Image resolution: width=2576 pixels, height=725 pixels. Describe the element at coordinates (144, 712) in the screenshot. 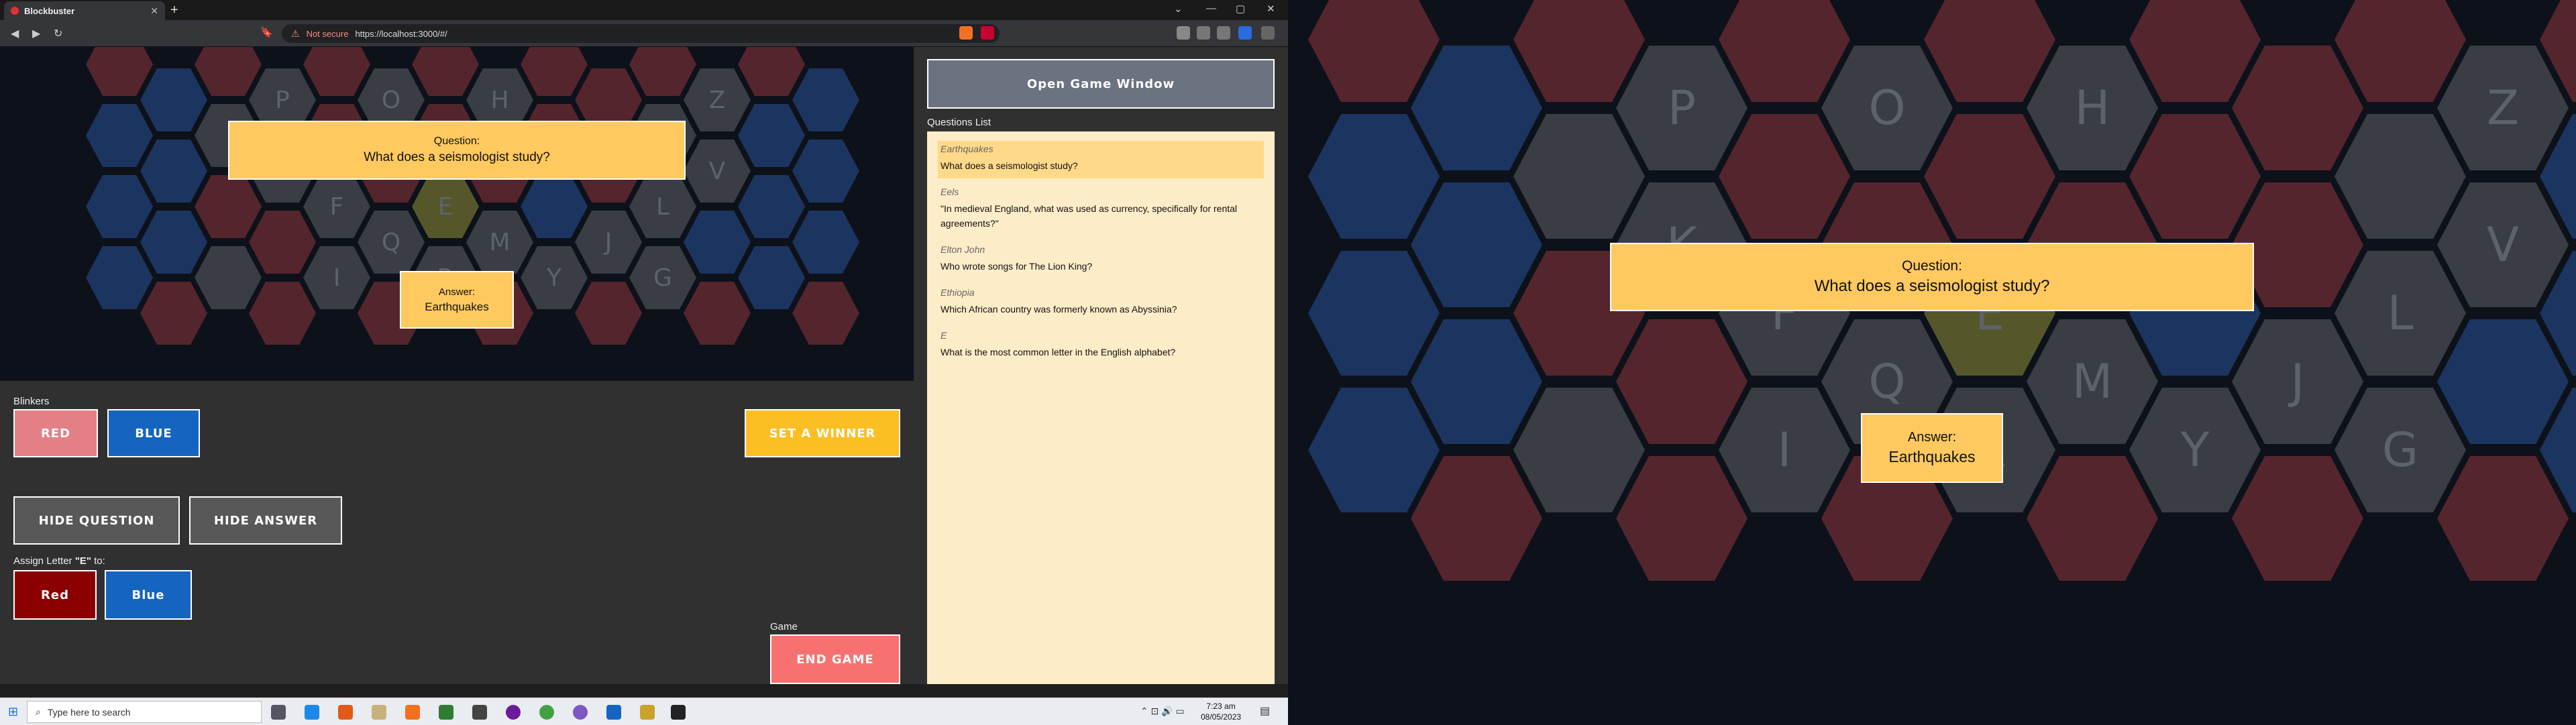

I see `taskbar-search: ⌕ Type here to search` at that location.